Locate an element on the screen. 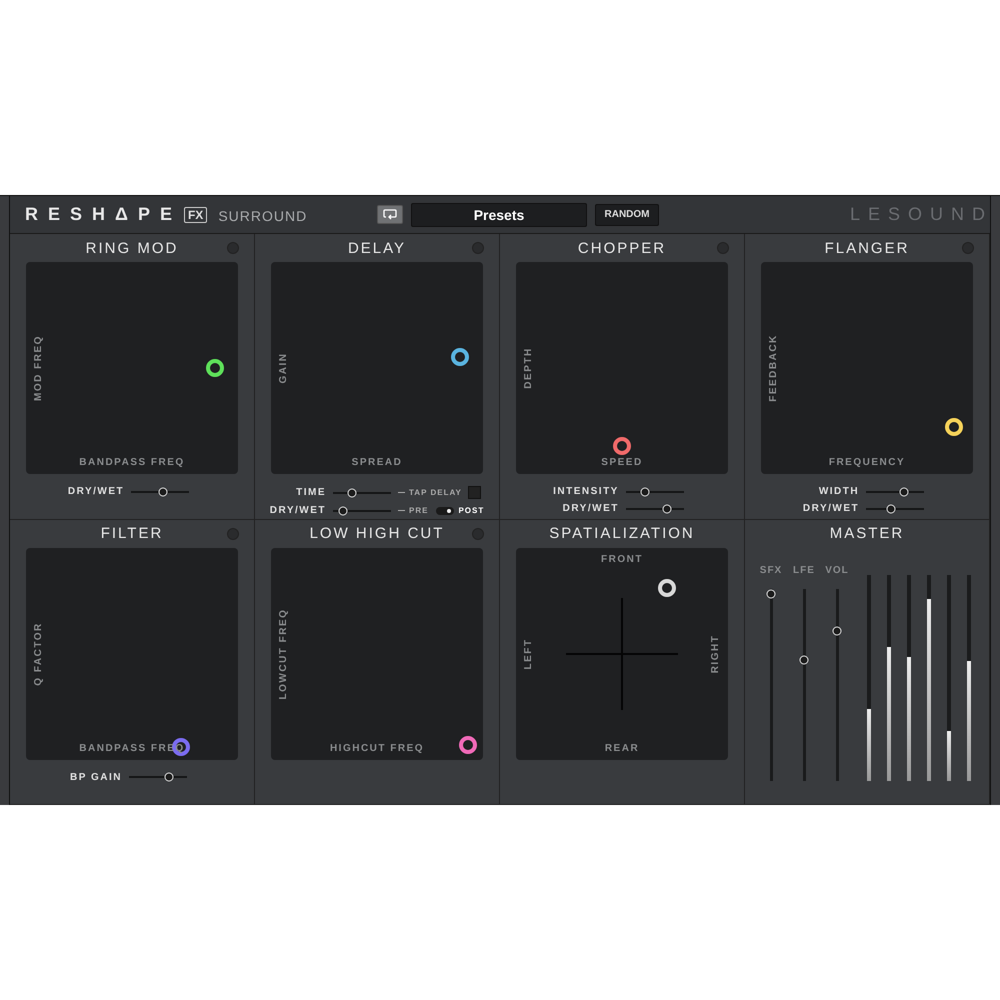 The image size is (1000, 1000). xy-pad: BANDPASS FREQ MOD FREQ is located at coordinates (132, 368).